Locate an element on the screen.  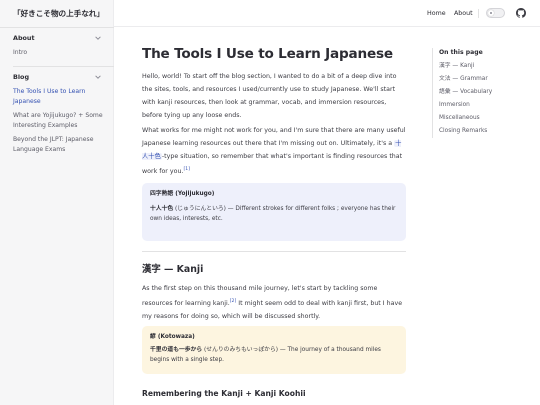
sidebar-group-about: About Intro is located at coordinates (57, 47).